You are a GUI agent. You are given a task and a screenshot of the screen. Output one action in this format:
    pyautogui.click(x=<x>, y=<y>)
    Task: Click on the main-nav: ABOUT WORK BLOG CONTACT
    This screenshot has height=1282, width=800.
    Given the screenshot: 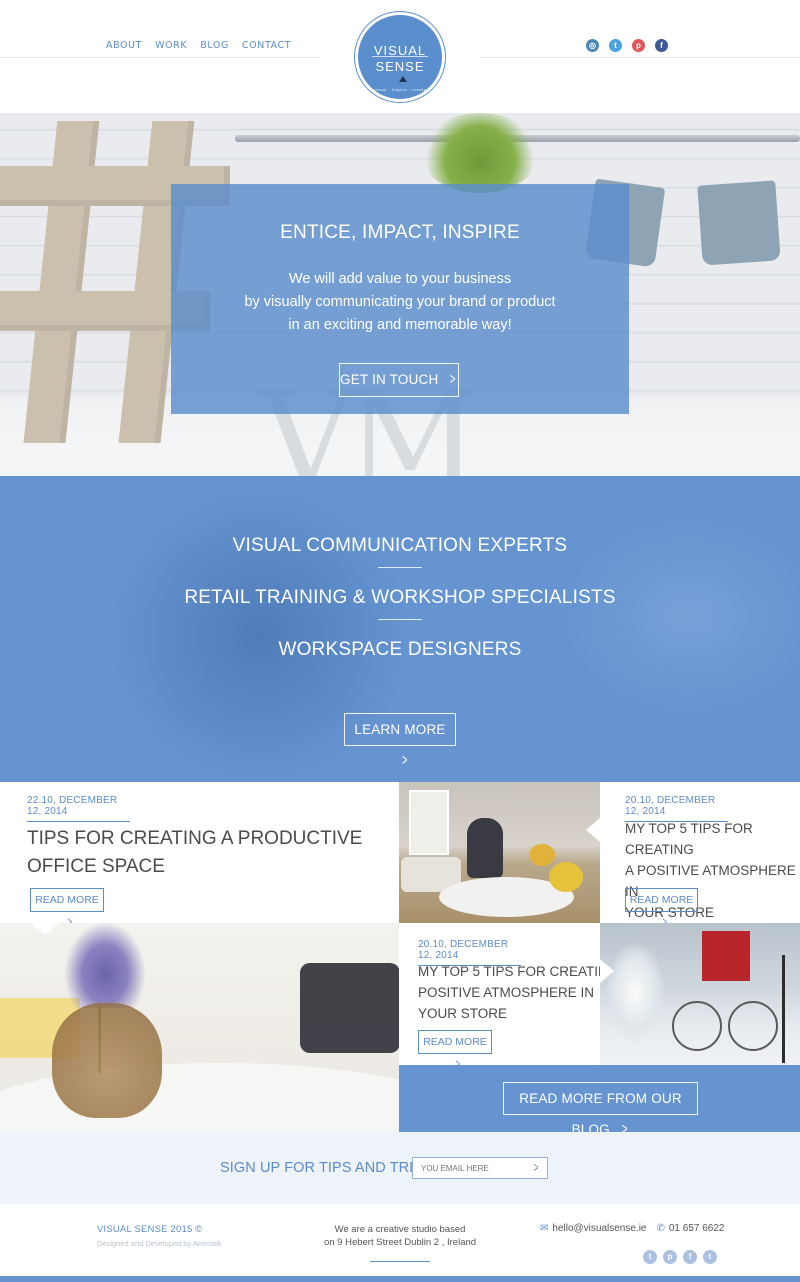 What is the action you would take?
    pyautogui.click(x=205, y=45)
    